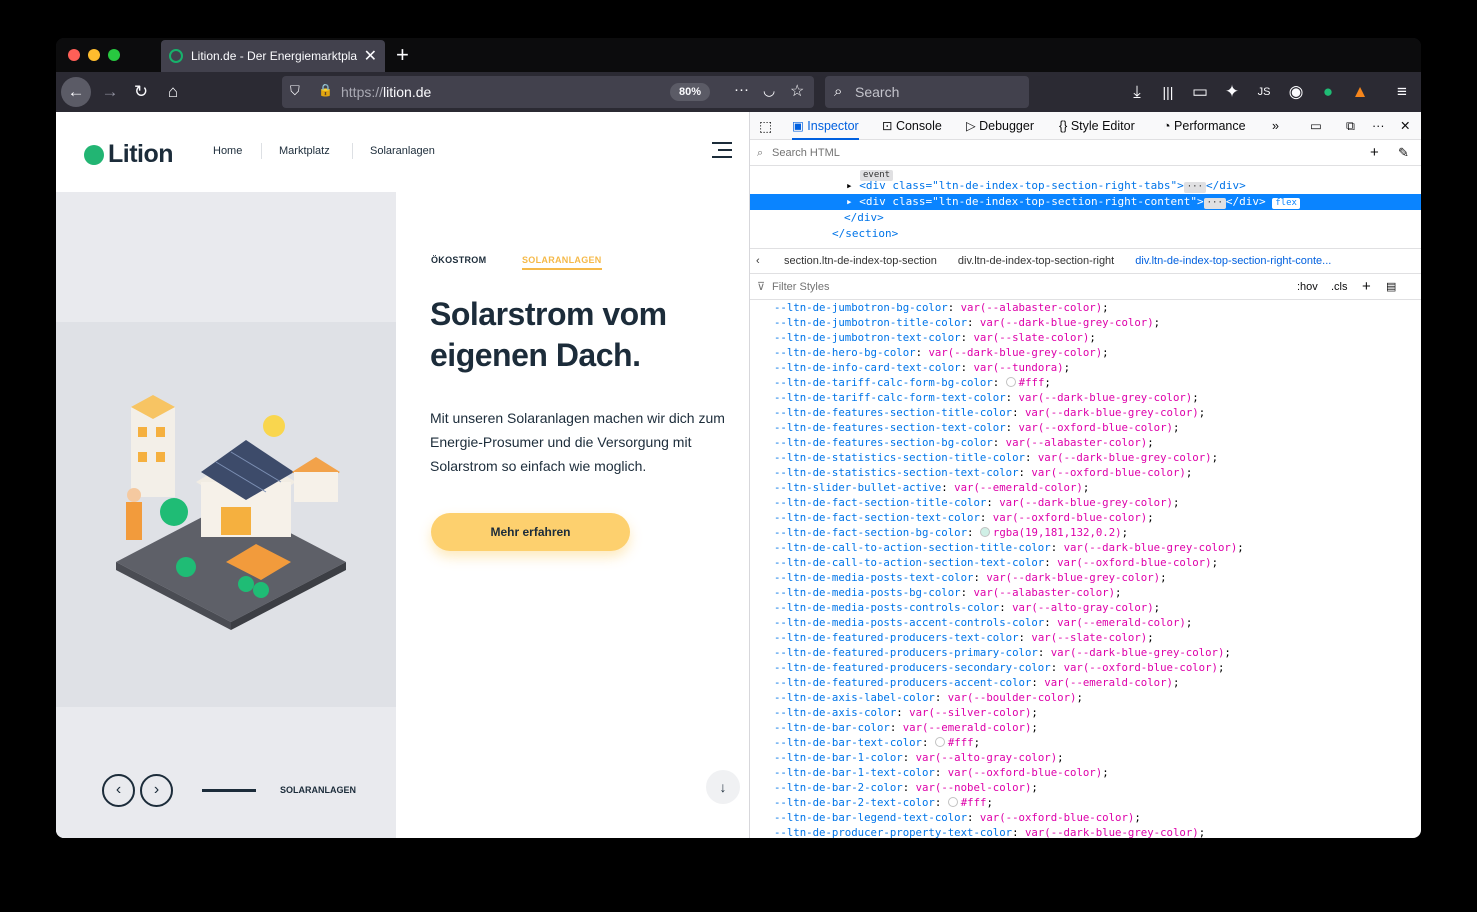 This screenshot has width=1477, height=912. Describe the element at coordinates (458, 260) in the screenshot. I see `tab-okostrom: ÖKOSTROM` at that location.